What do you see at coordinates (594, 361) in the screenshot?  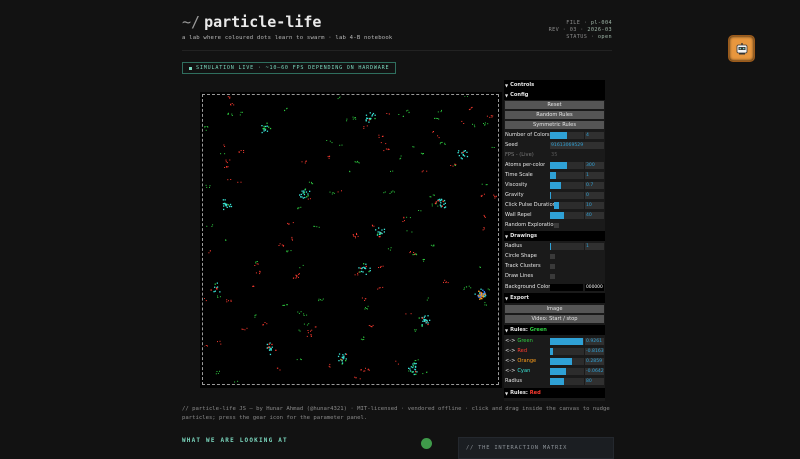 I see `rule-strength-input: 0.2859` at bounding box center [594, 361].